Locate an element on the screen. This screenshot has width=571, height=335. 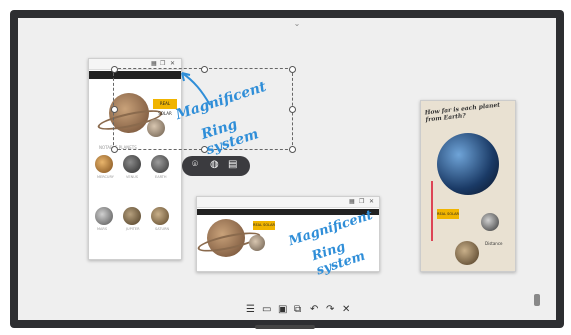
bezel-bottom-strip is located at coordinates (285, 327).